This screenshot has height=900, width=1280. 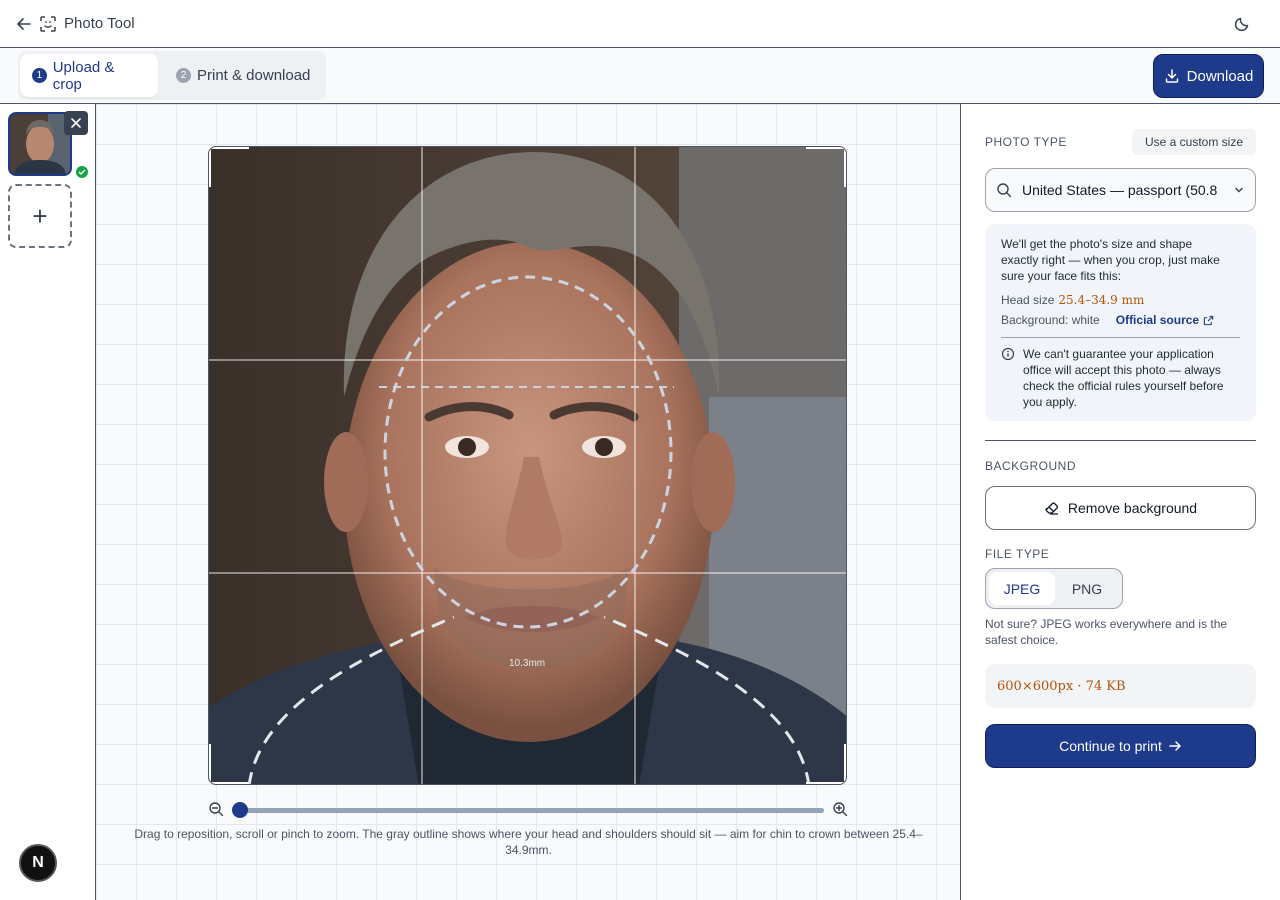 I want to click on check-icon, so click(x=82, y=172).